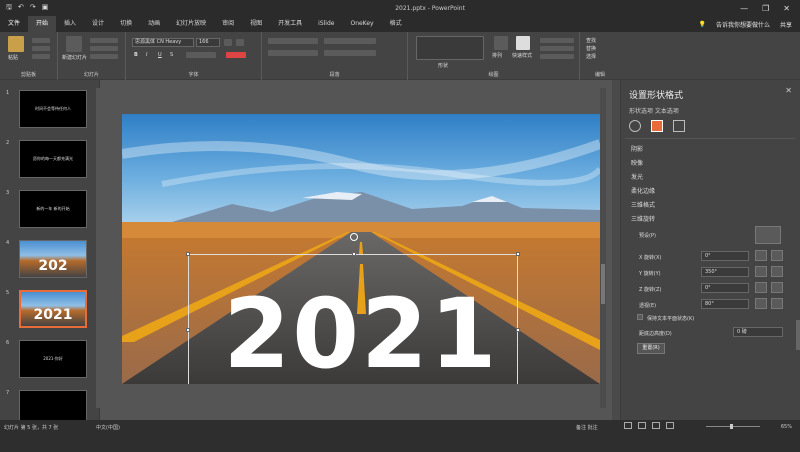 This screenshot has height=452, width=800. Describe the element at coordinates (777, 303) in the screenshot. I see `widen-field-icon` at that location.